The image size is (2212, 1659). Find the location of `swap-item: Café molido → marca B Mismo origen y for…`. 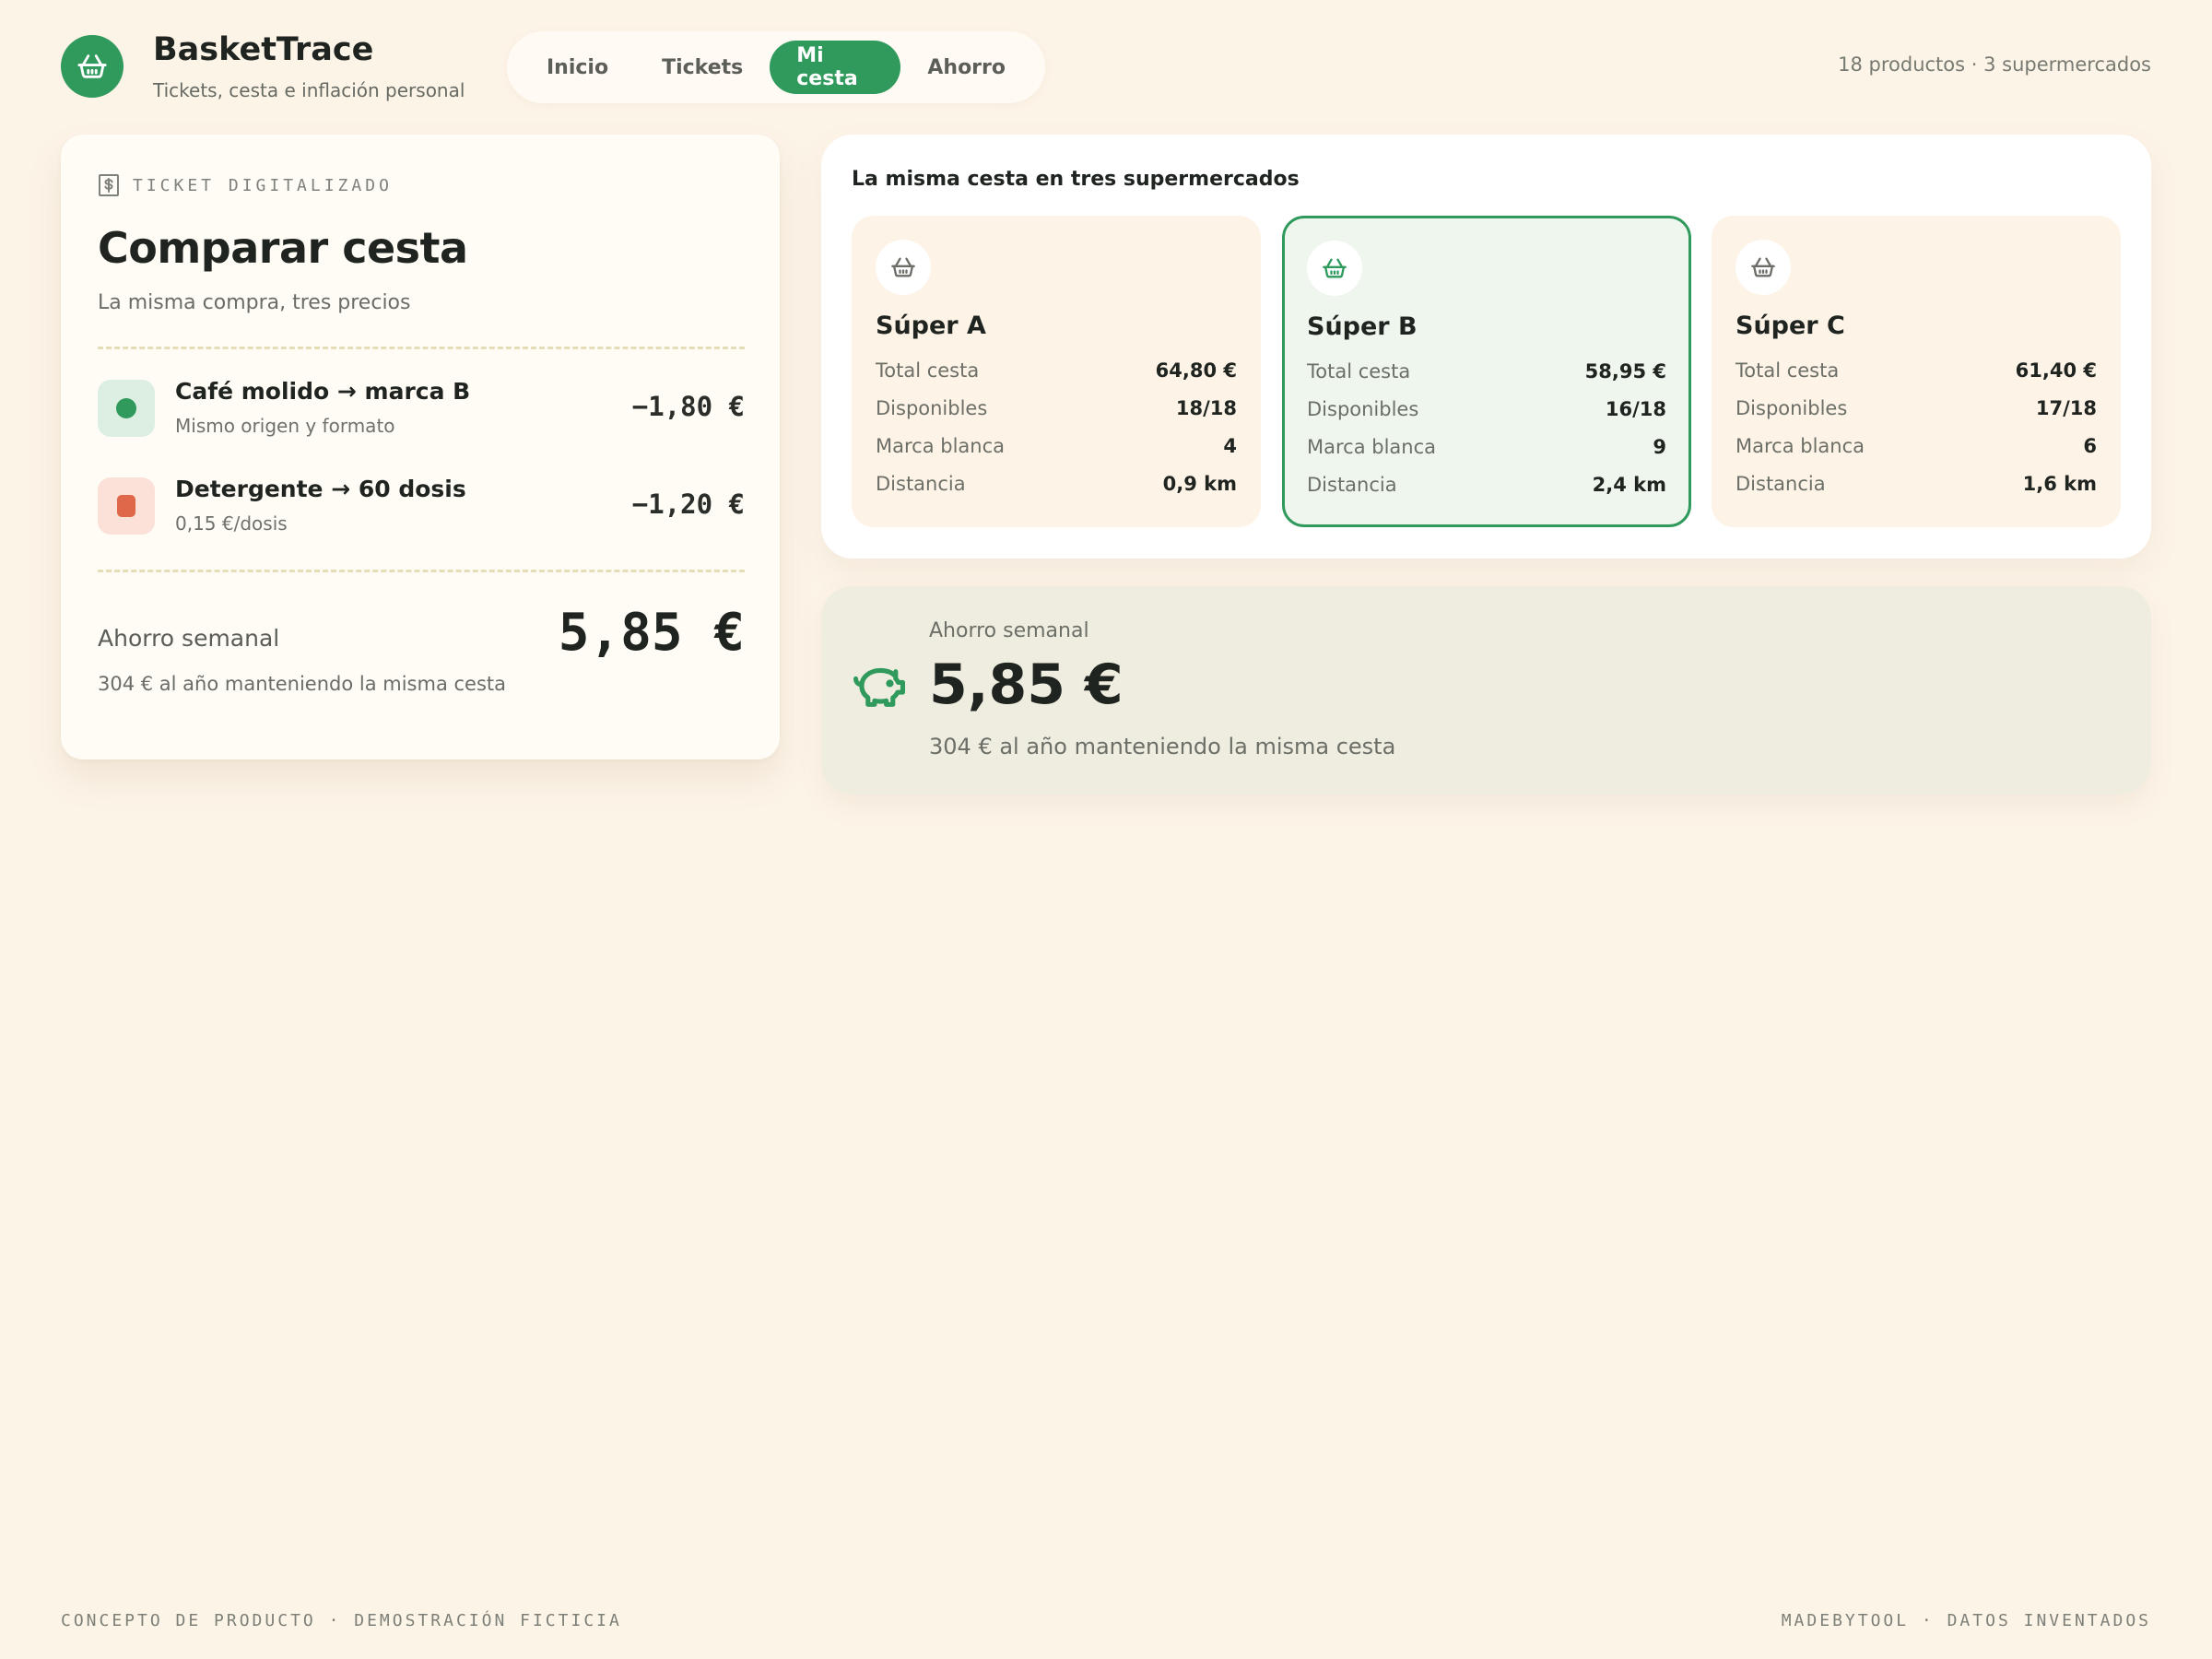

swap-item: Café molido → marca B Mismo origen y for… is located at coordinates (421, 408).